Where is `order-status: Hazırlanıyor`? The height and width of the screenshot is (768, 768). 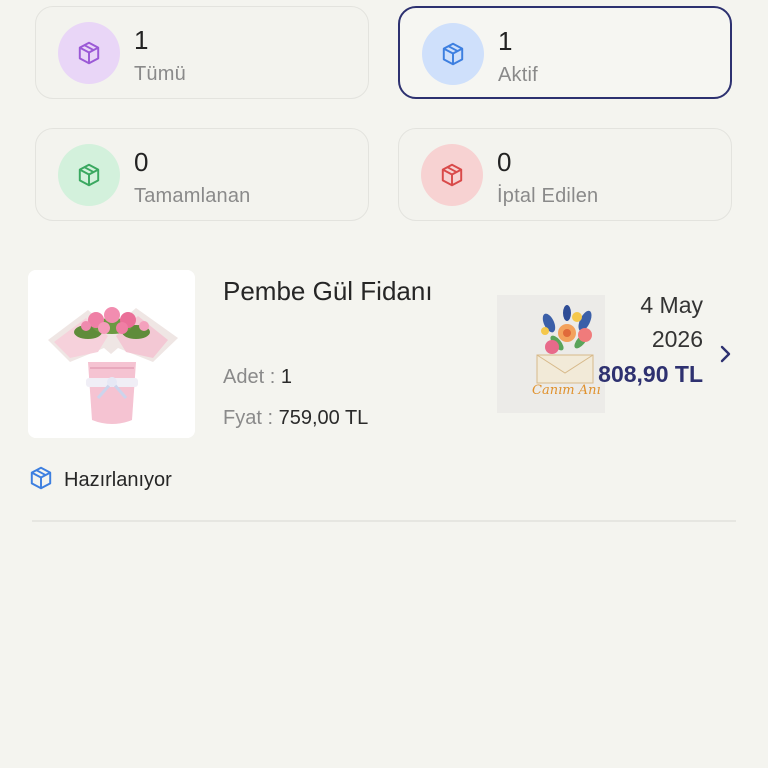
order-status: Hazırlanıyor is located at coordinates (100, 480).